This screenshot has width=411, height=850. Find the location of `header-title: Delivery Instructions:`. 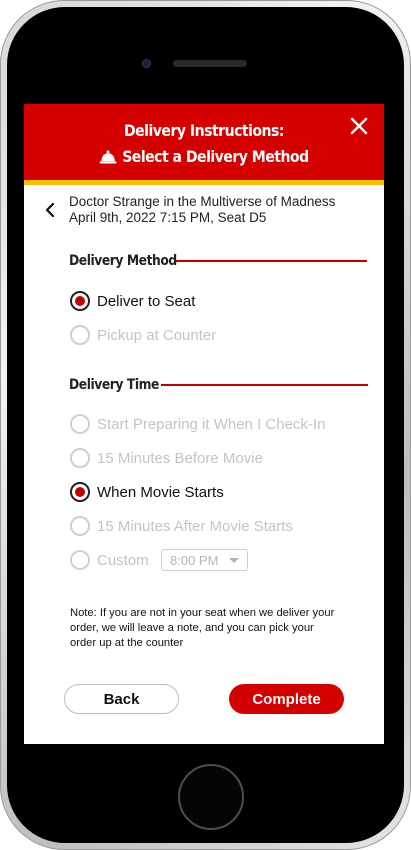

header-title: Delivery Instructions: is located at coordinates (204, 130).